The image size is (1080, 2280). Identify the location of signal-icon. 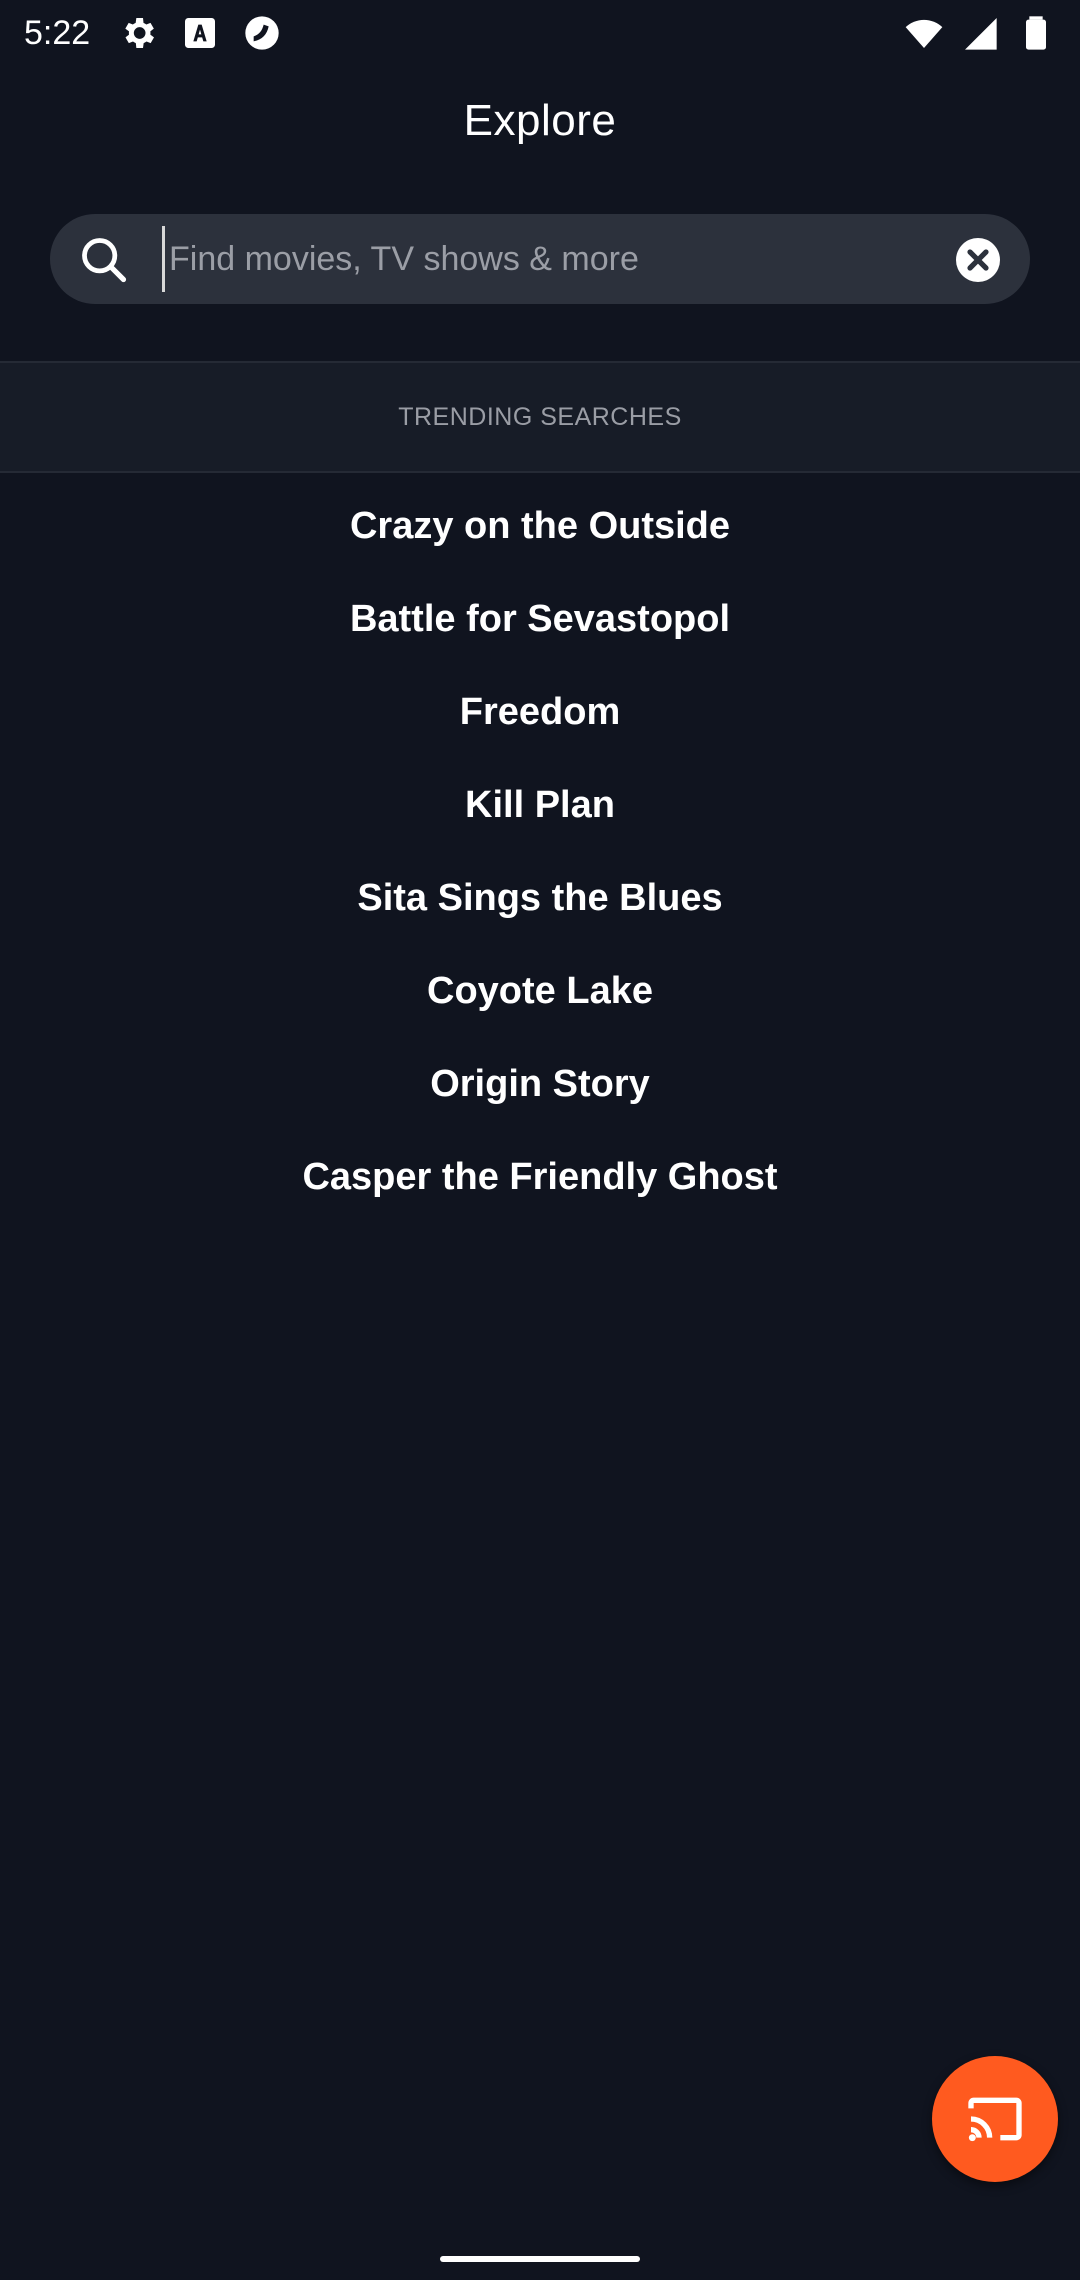
(981, 34).